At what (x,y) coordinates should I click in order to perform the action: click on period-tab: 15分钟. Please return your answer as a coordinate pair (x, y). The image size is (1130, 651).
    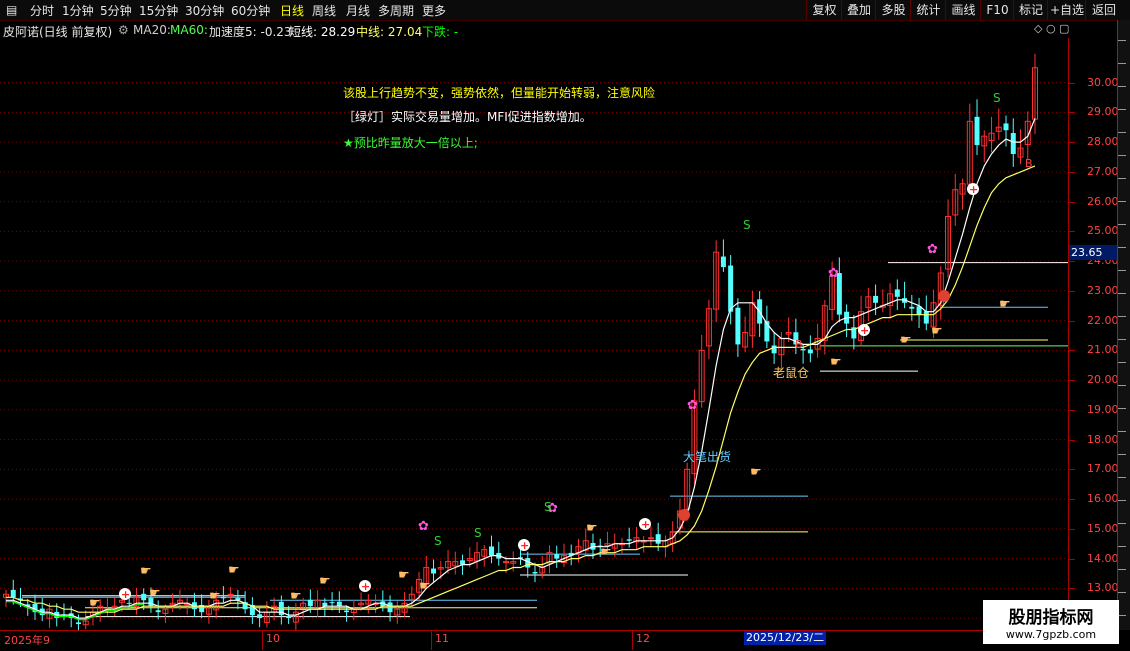
    Looking at the image, I should click on (158, 10).